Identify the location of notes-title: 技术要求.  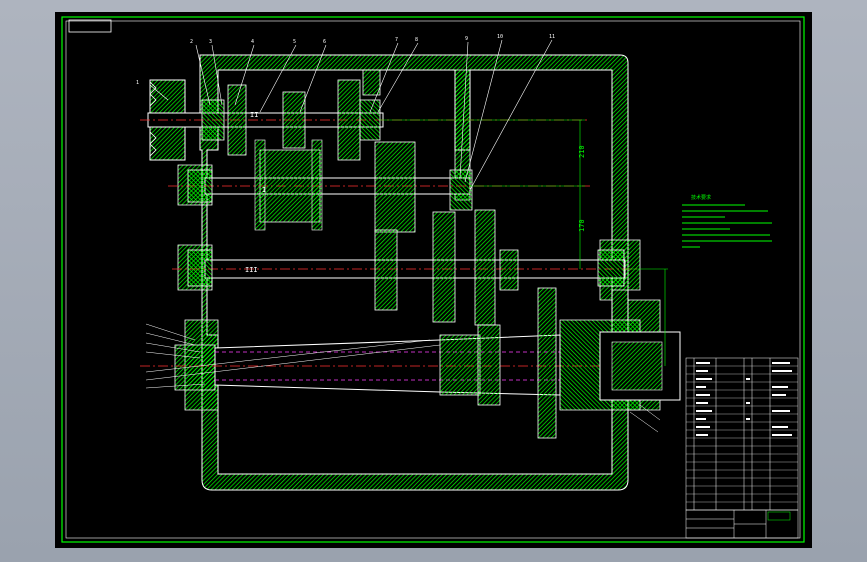
(701, 197).